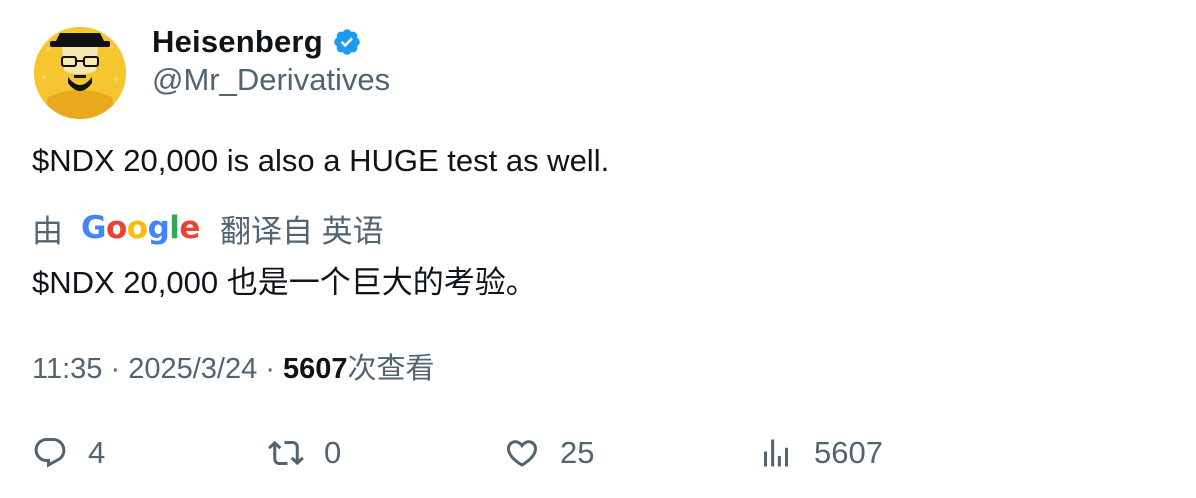 The image size is (1196, 498). I want to click on translation-from-label: 翻译自 英语, so click(301, 231).